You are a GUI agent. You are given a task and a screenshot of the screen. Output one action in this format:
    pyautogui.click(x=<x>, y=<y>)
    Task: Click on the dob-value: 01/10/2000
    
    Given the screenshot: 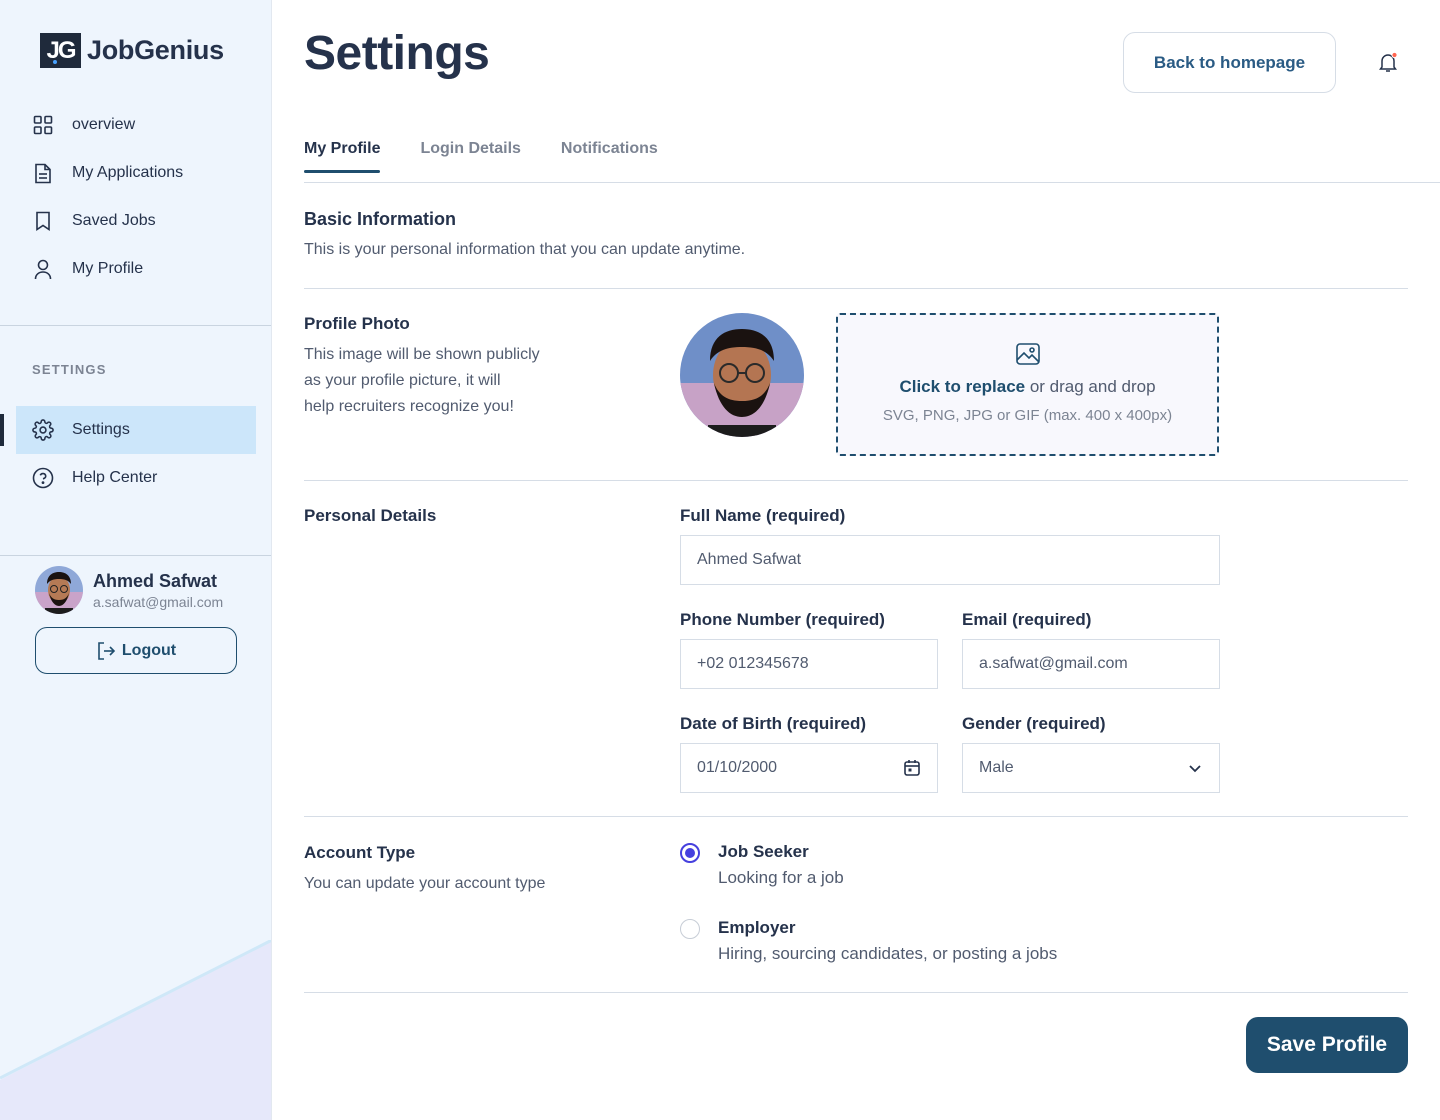 What is the action you would take?
    pyautogui.click(x=737, y=767)
    